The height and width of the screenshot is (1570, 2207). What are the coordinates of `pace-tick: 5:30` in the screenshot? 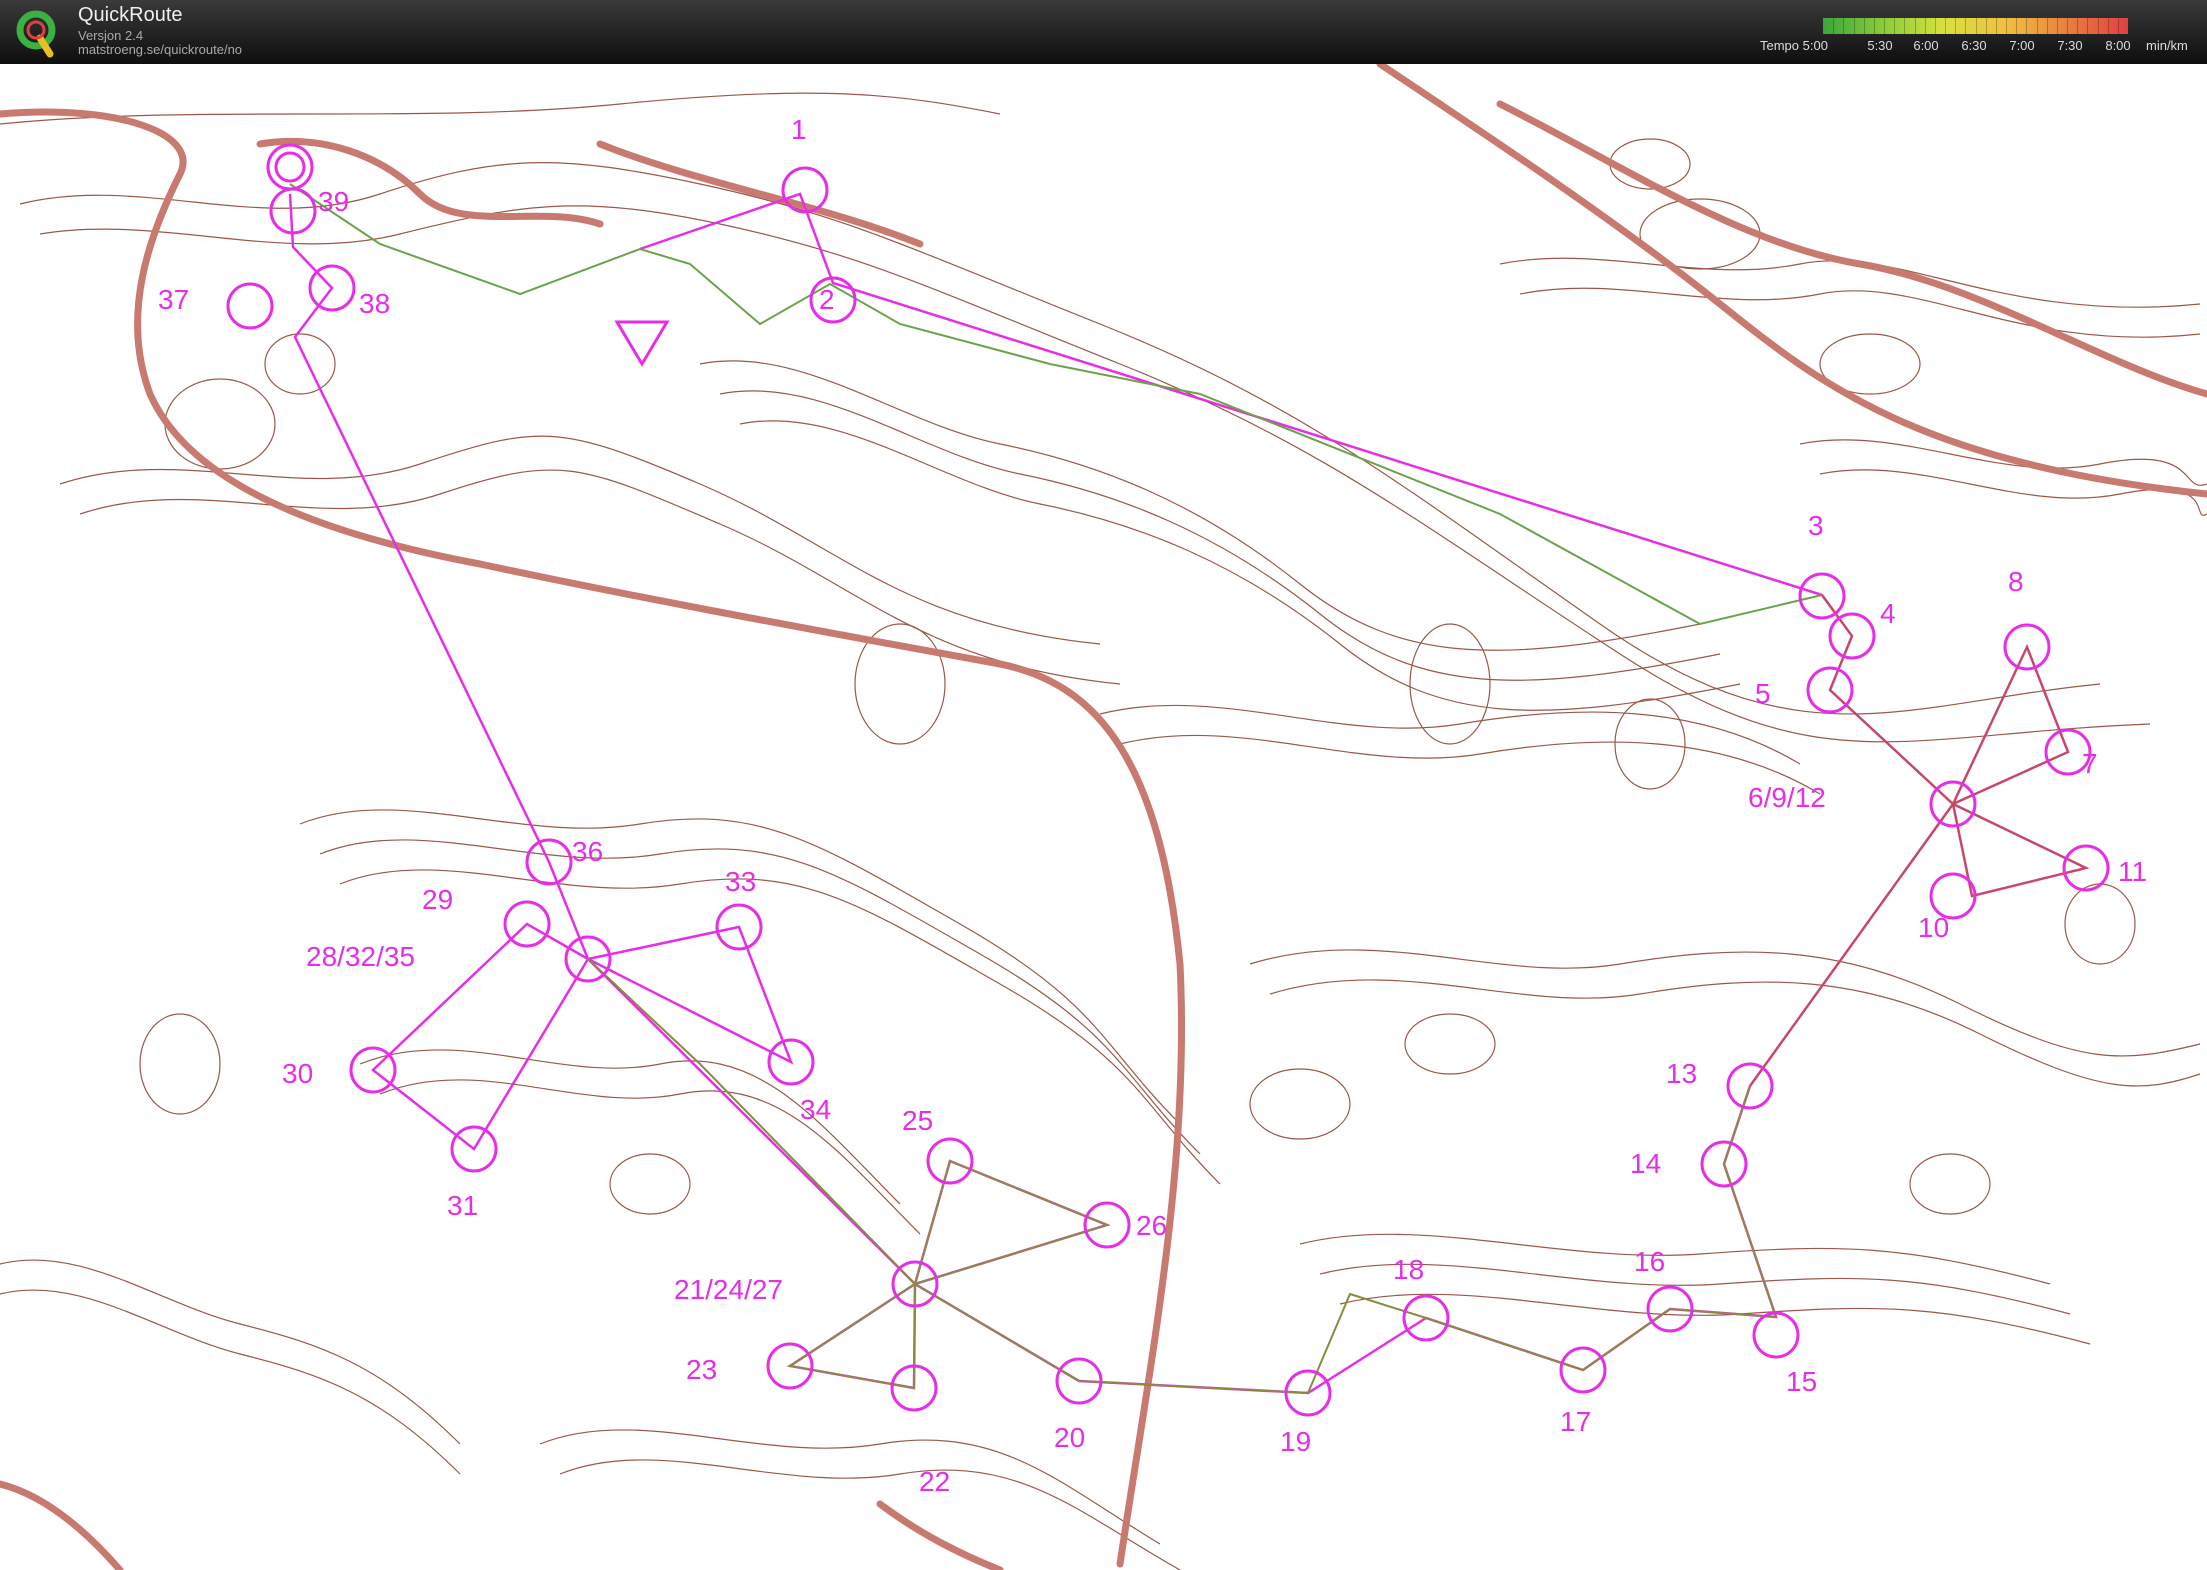 It's located at (1880, 45).